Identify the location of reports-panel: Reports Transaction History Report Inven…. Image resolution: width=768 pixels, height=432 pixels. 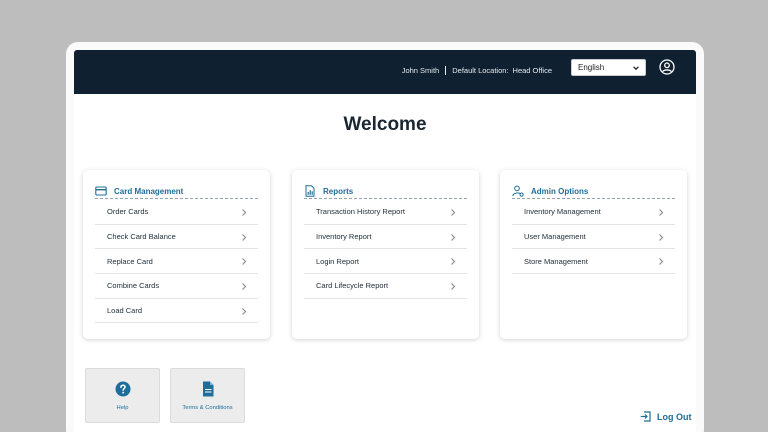
(385, 254).